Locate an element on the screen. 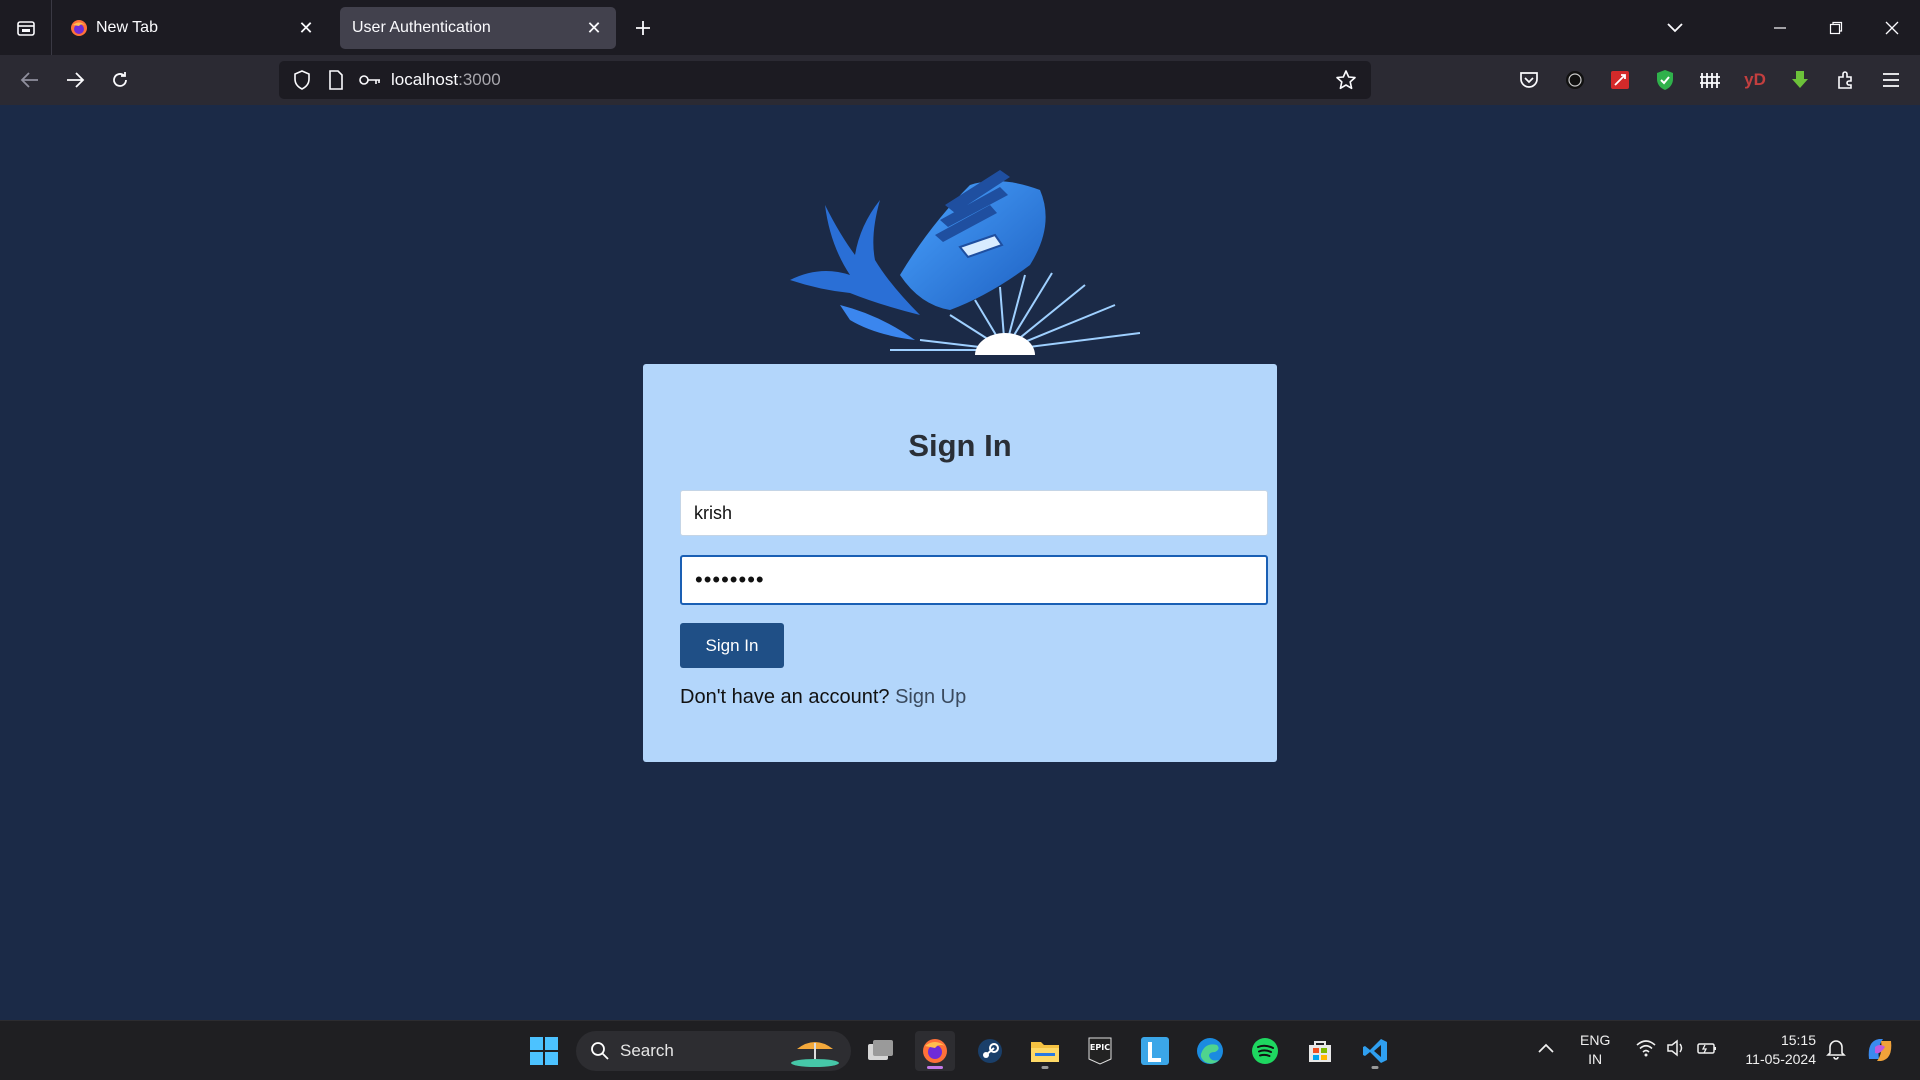 This screenshot has height=1080, width=1920. steam-icon is located at coordinates (990, 1051).